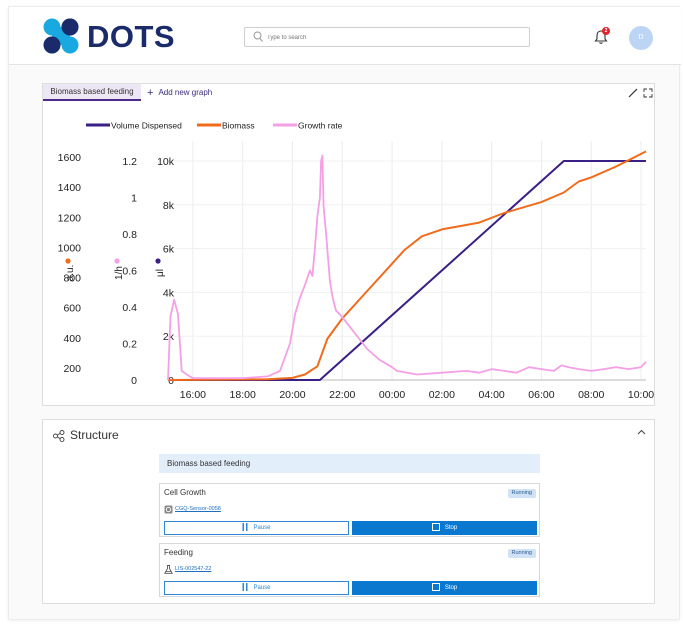  Describe the element at coordinates (150, 93) in the screenshot. I see `plus-icon: +` at that location.